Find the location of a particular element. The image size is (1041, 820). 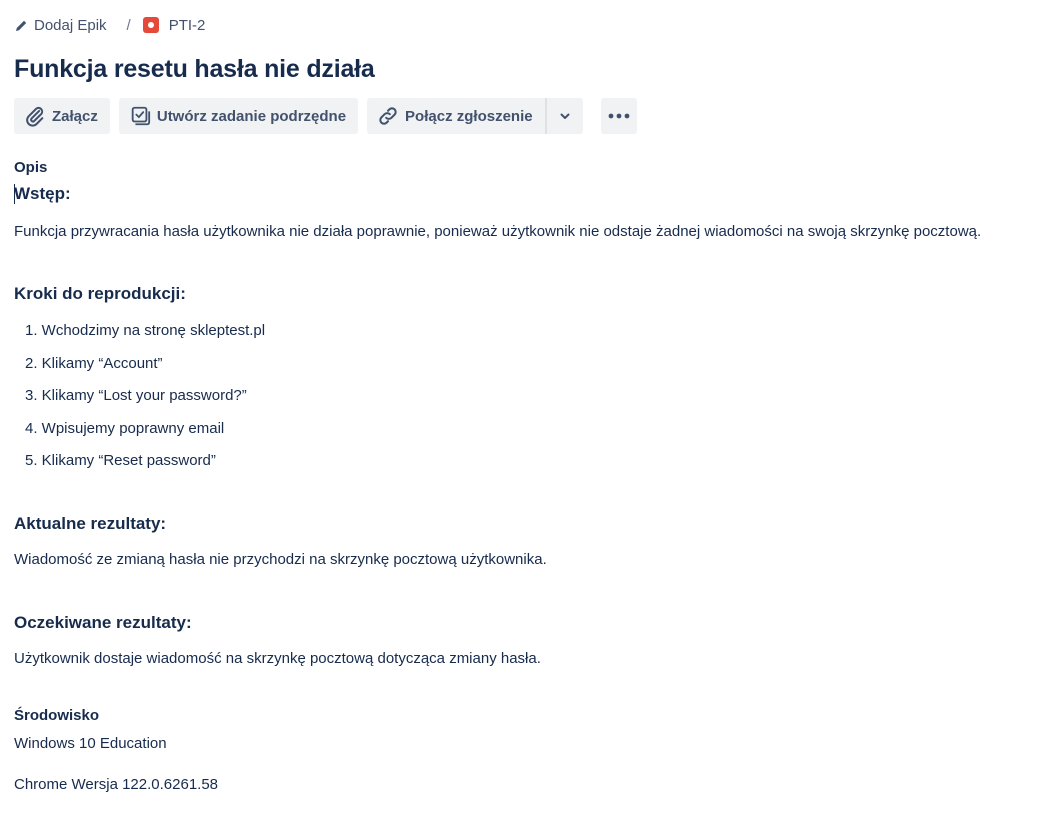

intro-heading: Wstęp: is located at coordinates (42, 194).